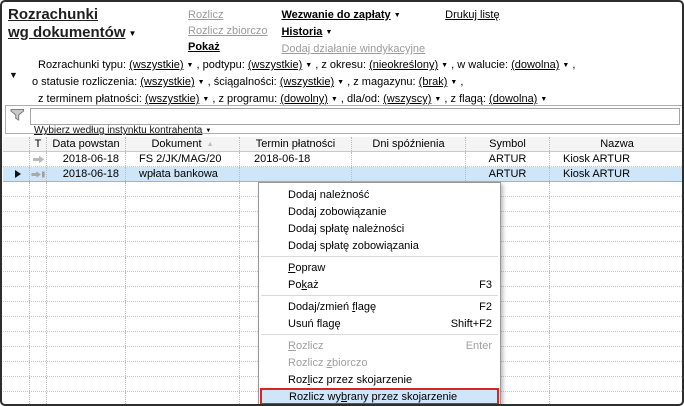 This screenshot has width=684, height=406. What do you see at coordinates (227, 32) in the screenshot?
I see `toolbar-column-1: Rozlicz Rozlicz zbiorczo Pokaż` at bounding box center [227, 32].